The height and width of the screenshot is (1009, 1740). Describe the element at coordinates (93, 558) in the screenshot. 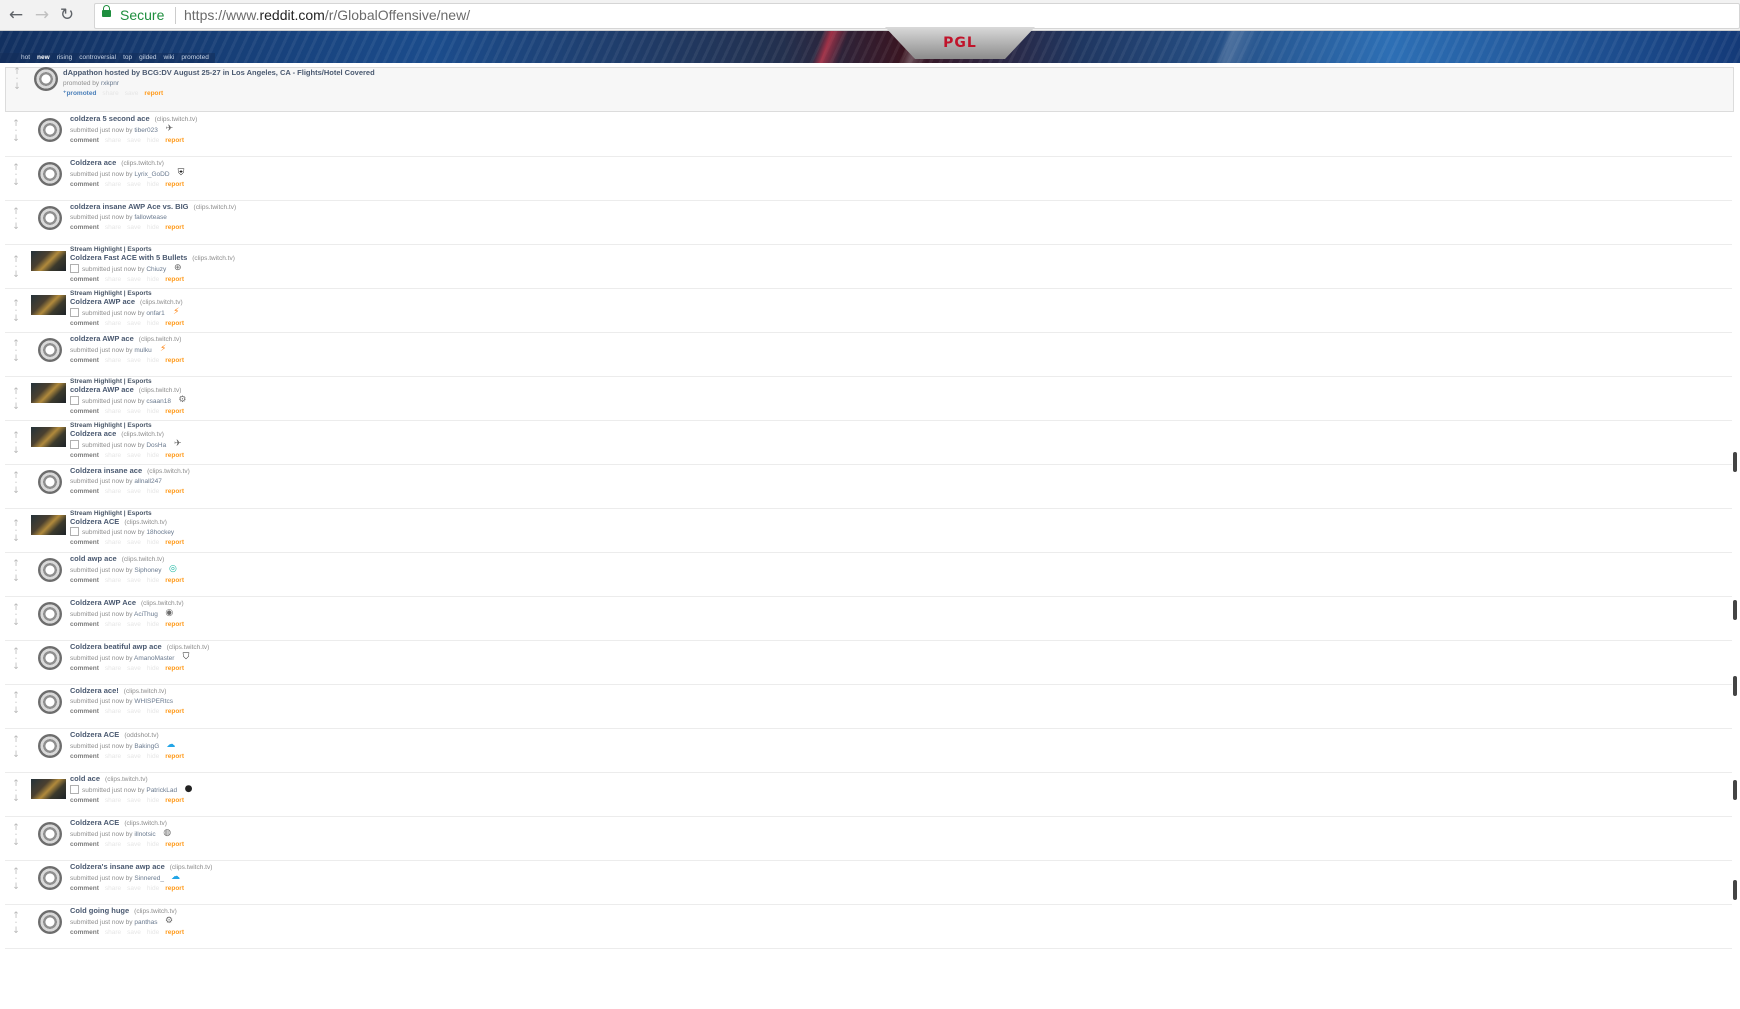

I see `post-title: cold awp ace` at that location.